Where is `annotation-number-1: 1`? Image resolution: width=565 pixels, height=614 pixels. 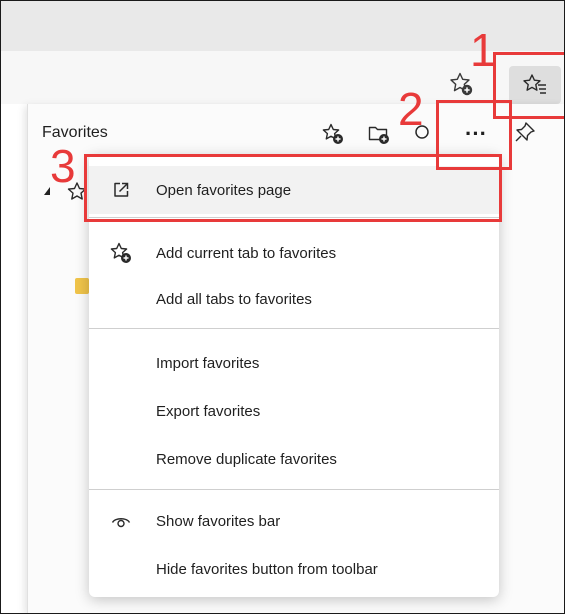
annotation-number-1: 1 is located at coordinates (483, 50).